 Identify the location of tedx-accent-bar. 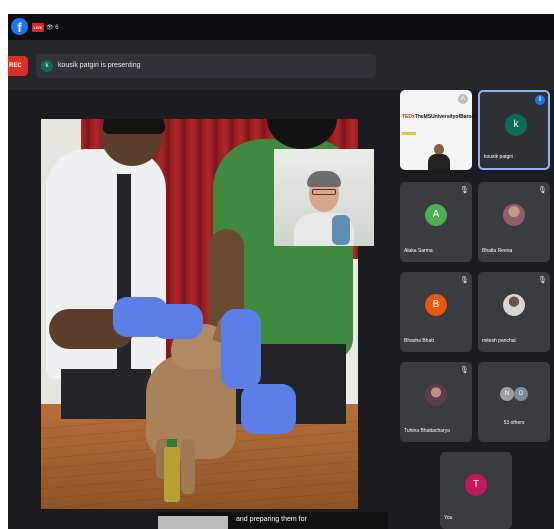
(409, 133).